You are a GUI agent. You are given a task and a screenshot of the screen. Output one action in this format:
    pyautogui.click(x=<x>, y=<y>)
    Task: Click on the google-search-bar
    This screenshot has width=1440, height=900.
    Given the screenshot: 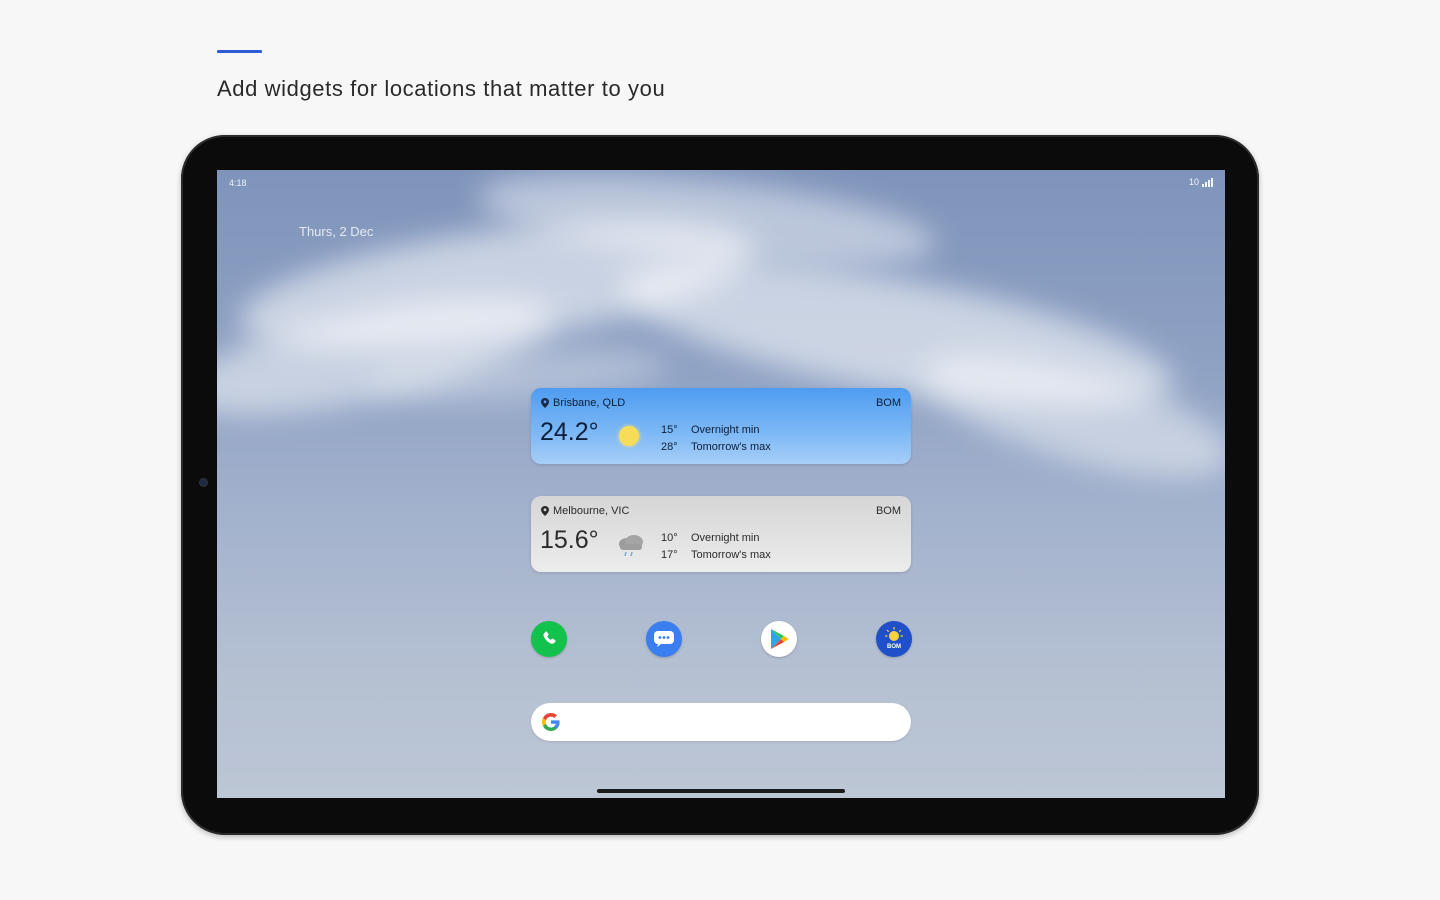 What is the action you would take?
    pyautogui.click(x=721, y=722)
    